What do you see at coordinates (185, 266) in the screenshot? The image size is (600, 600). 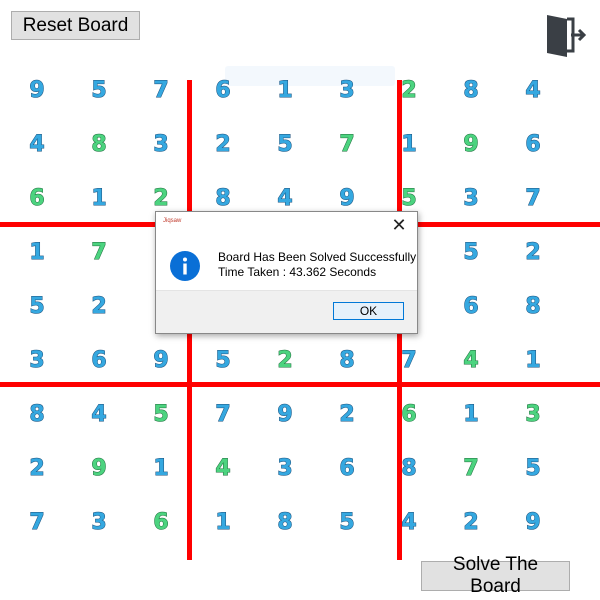 I see `info-icon` at bounding box center [185, 266].